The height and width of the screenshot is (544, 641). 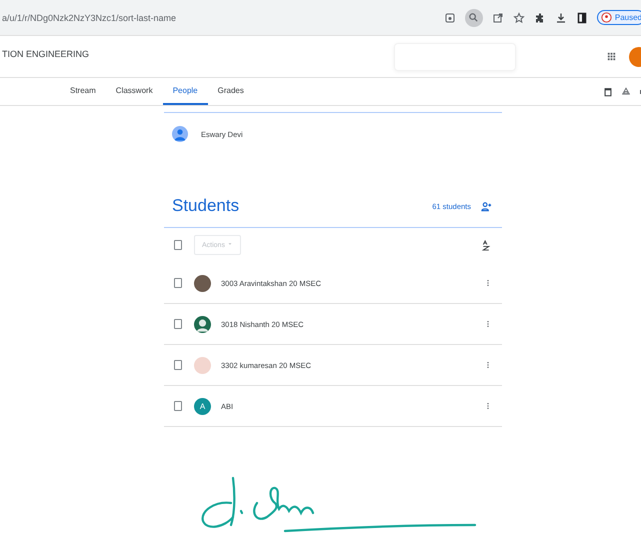 I want to click on nav-tab: Grades, so click(x=231, y=91).